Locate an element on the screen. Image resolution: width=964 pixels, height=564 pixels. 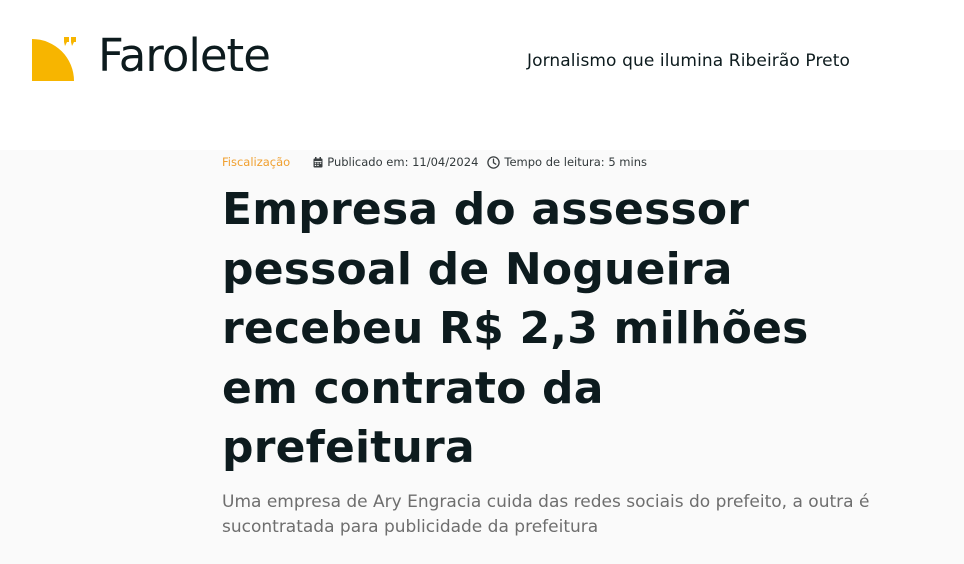
calendar-icon is located at coordinates (318, 161).